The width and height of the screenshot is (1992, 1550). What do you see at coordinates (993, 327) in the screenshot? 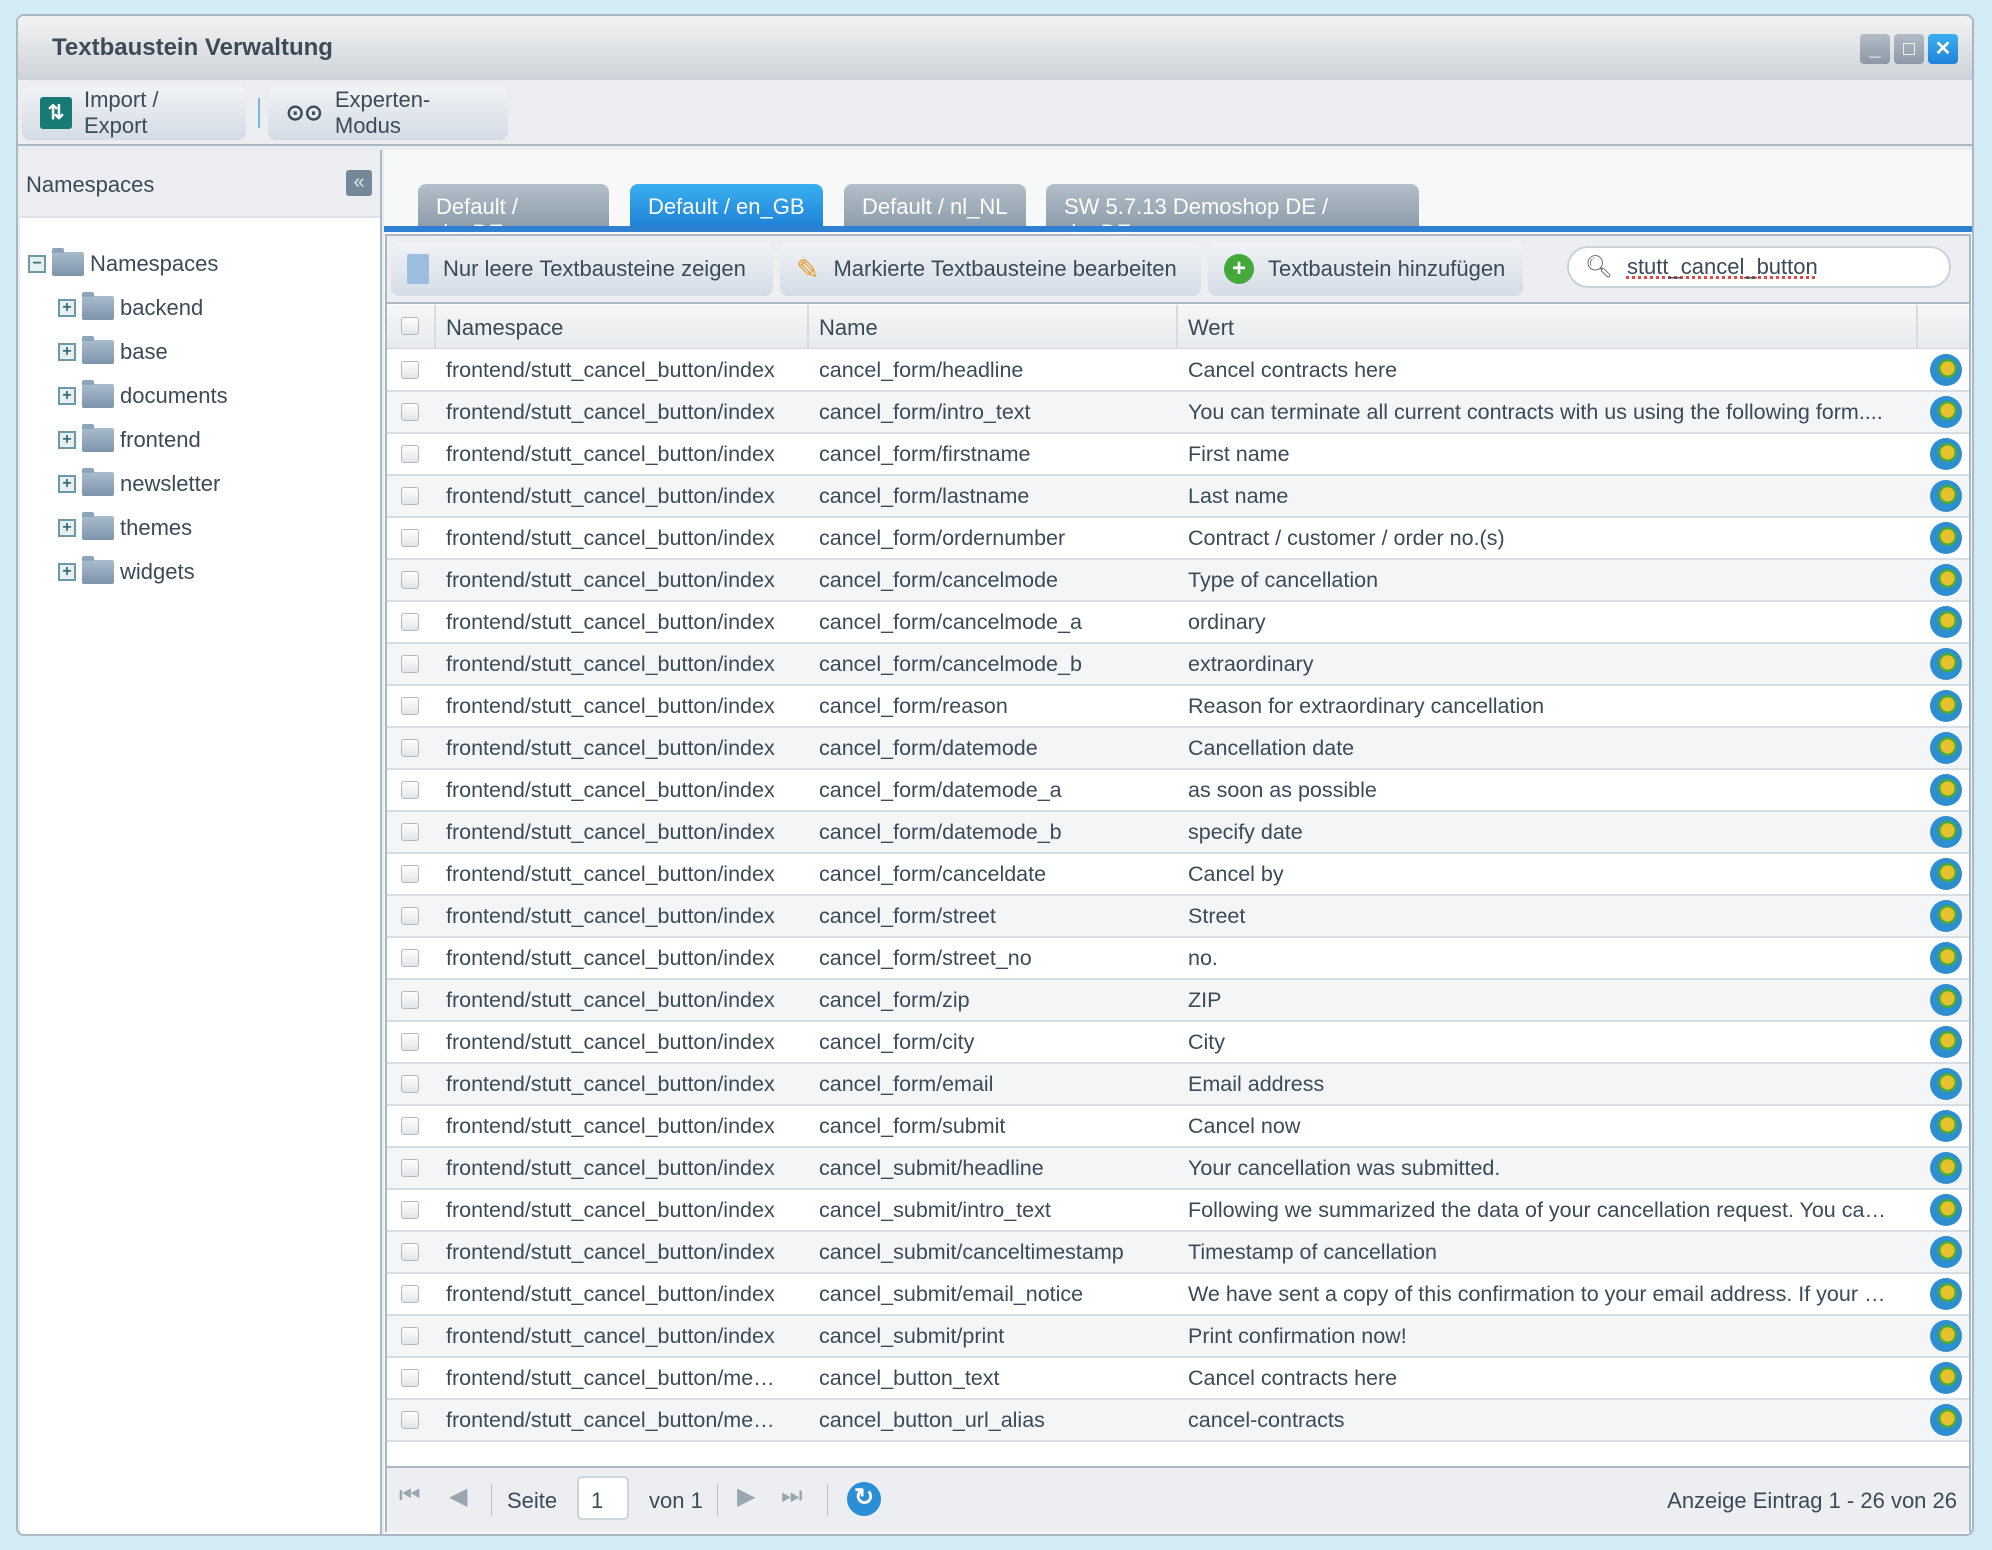
I see `column-header-name: Name` at bounding box center [993, 327].